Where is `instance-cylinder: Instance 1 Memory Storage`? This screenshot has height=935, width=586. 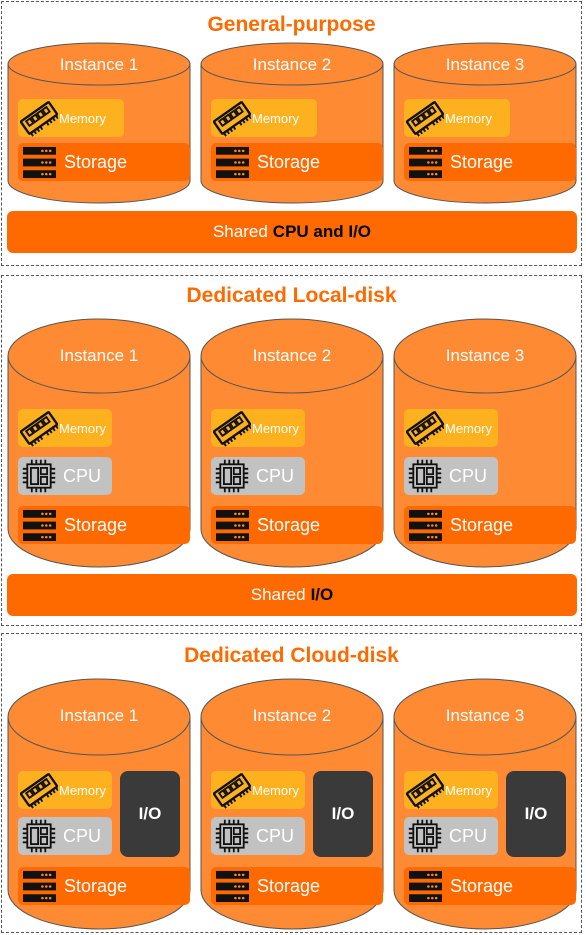 instance-cylinder: Instance 1 Memory Storage is located at coordinates (99, 123).